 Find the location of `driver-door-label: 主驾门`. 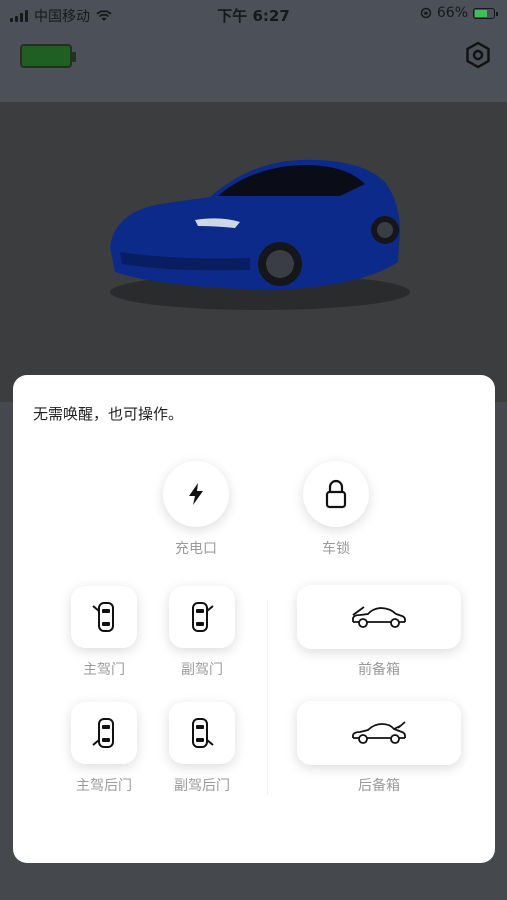

driver-door-label: 主驾门 is located at coordinates (104, 670).